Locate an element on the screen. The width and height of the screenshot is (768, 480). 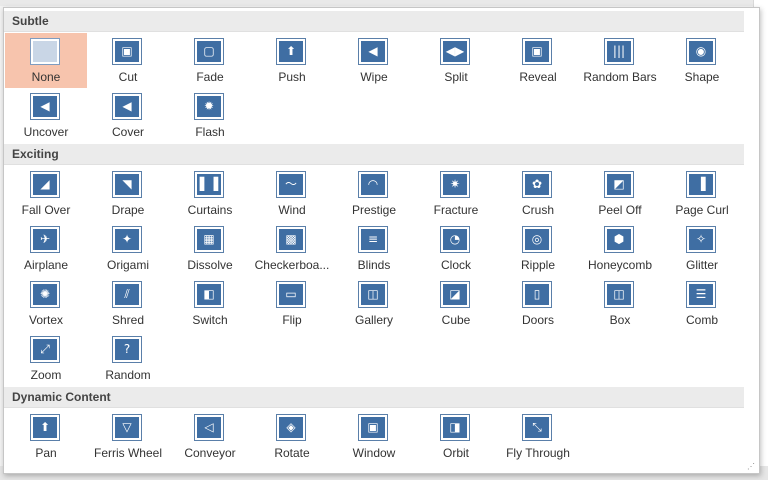
transition-window: ▣ Window is located at coordinates (374, 436).